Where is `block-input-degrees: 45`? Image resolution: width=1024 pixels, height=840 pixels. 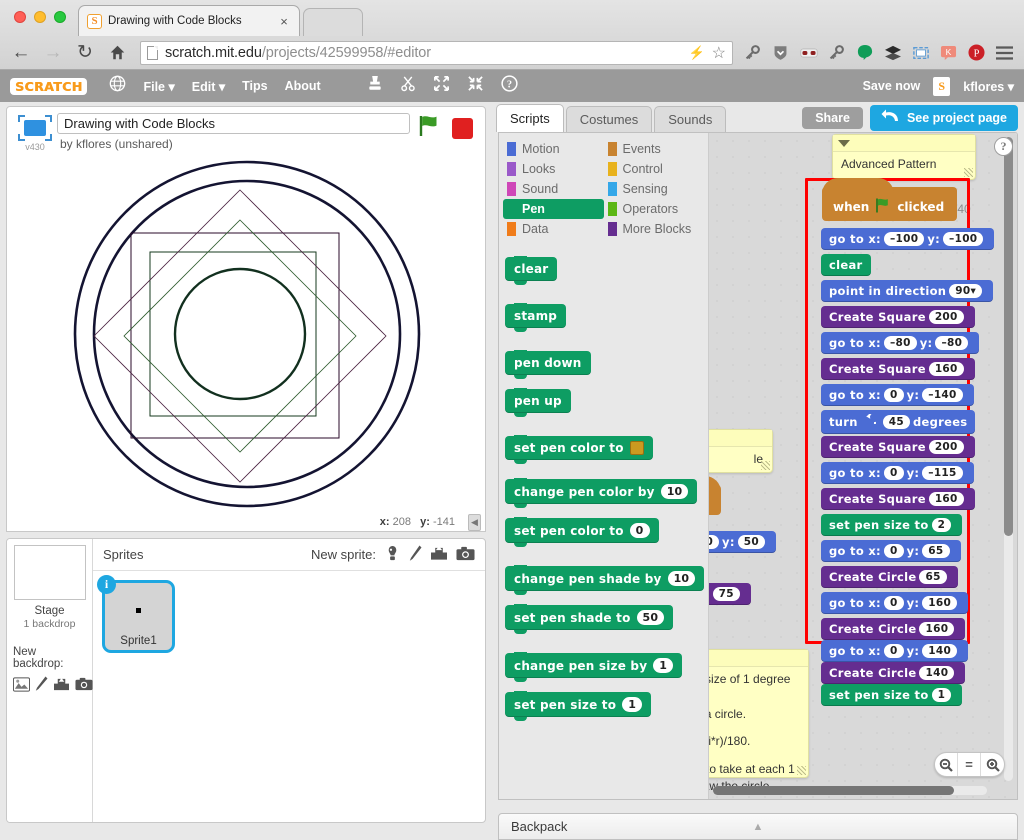
block-input-degrees: 45 is located at coordinates (896, 422).